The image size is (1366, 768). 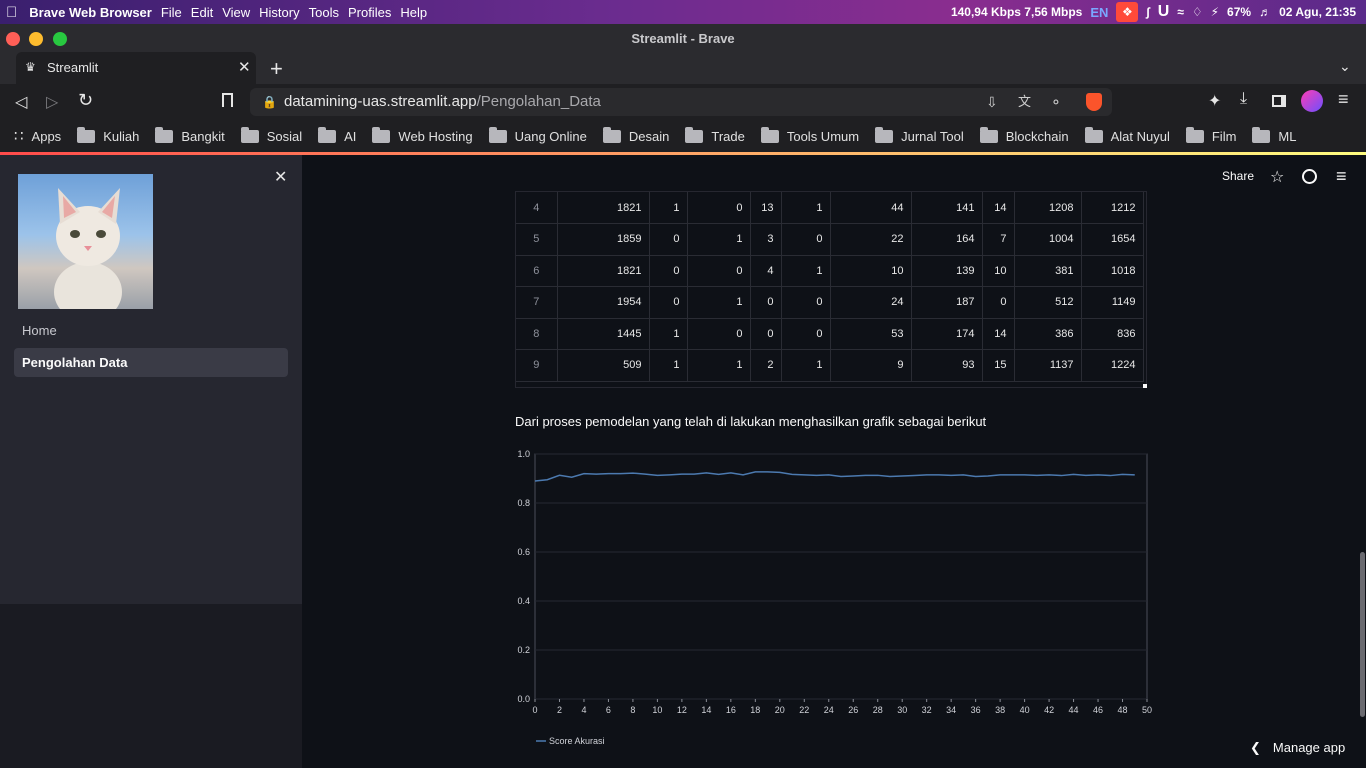 I want to click on dataframe-resize-handle, so click(x=1145, y=386).